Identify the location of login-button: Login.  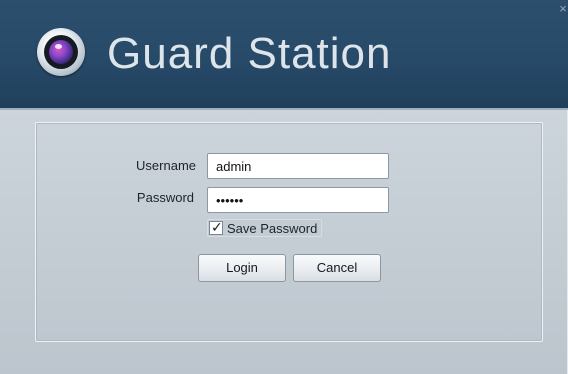
(242, 268).